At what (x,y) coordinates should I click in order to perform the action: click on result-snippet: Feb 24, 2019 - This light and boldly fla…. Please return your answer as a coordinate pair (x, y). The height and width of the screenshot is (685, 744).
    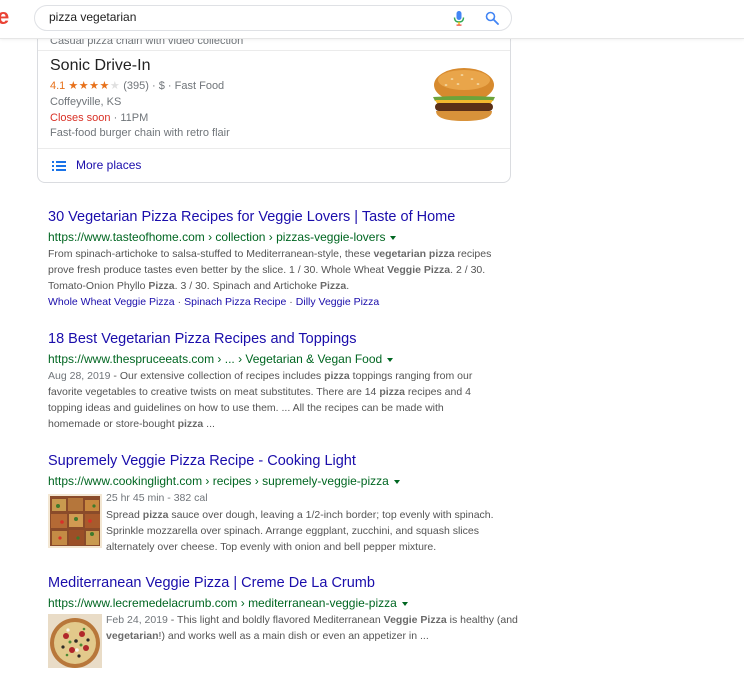
    Looking at the image, I should click on (312, 628).